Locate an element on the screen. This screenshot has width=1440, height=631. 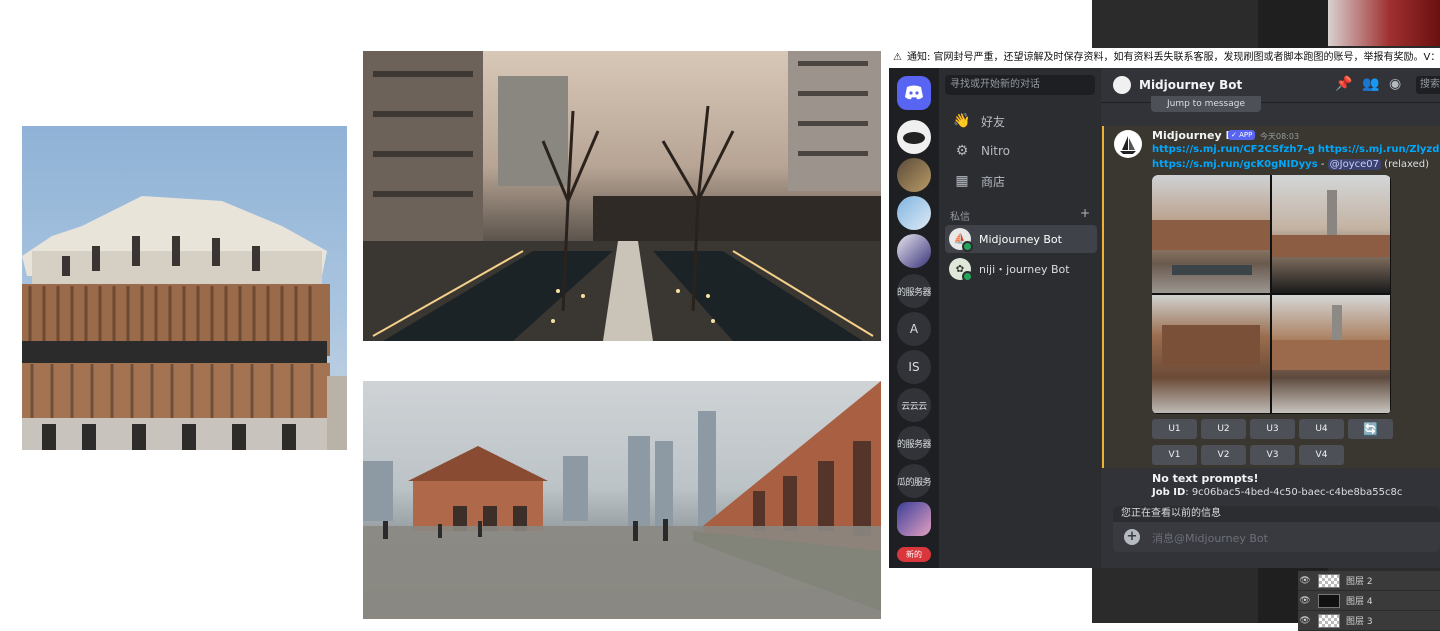
bot-avatar: ✿ is located at coordinates (961, 270).